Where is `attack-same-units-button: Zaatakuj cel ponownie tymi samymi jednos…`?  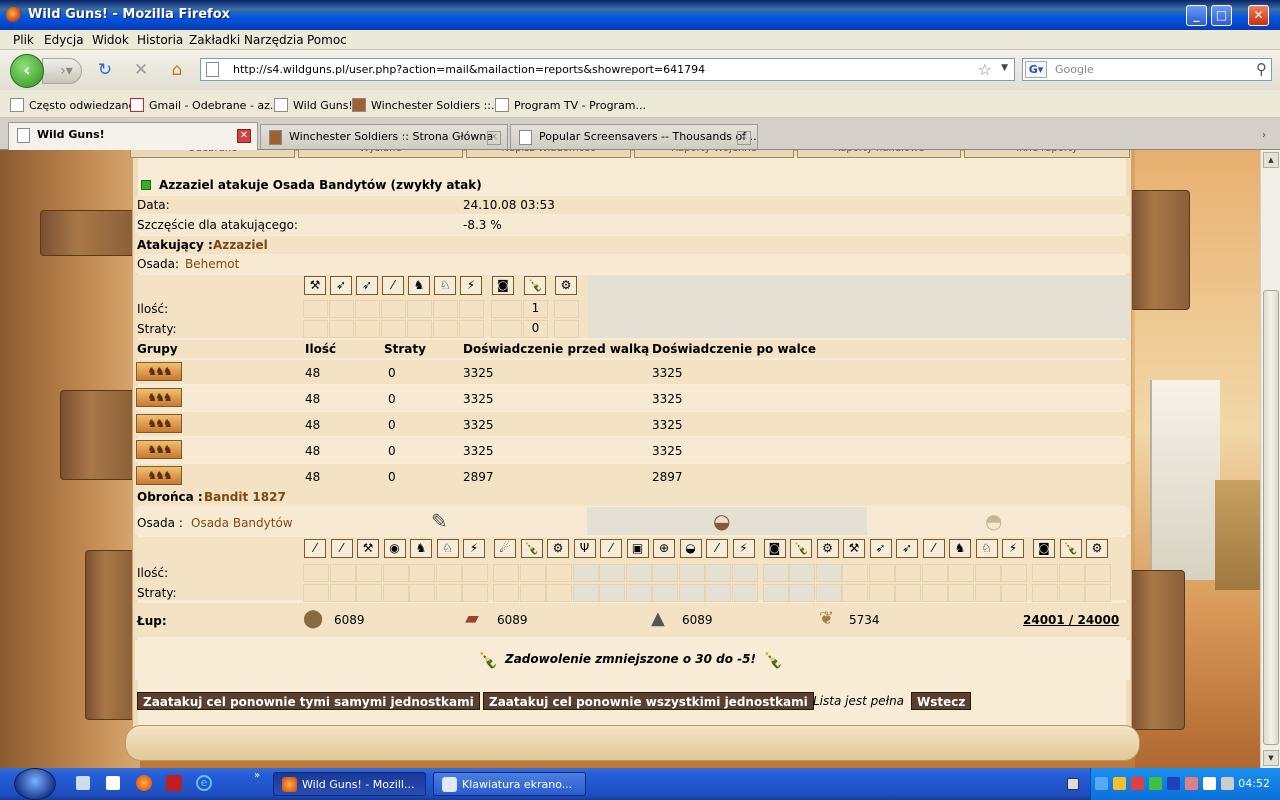
attack-same-units-button: Zaatakuj cel ponownie tymi samymi jednos… is located at coordinates (308, 701).